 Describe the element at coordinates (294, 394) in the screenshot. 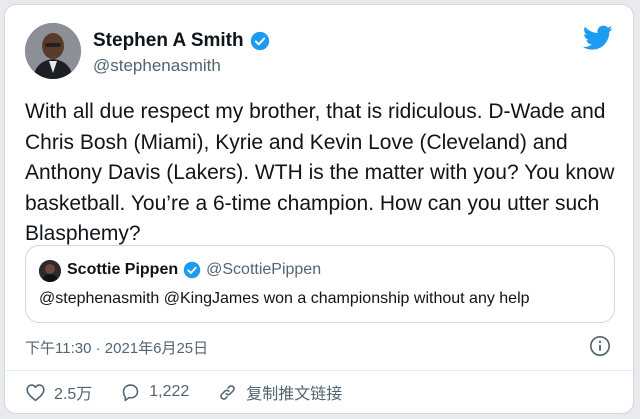

I see `copy-link-label: 复制推文链接` at that location.